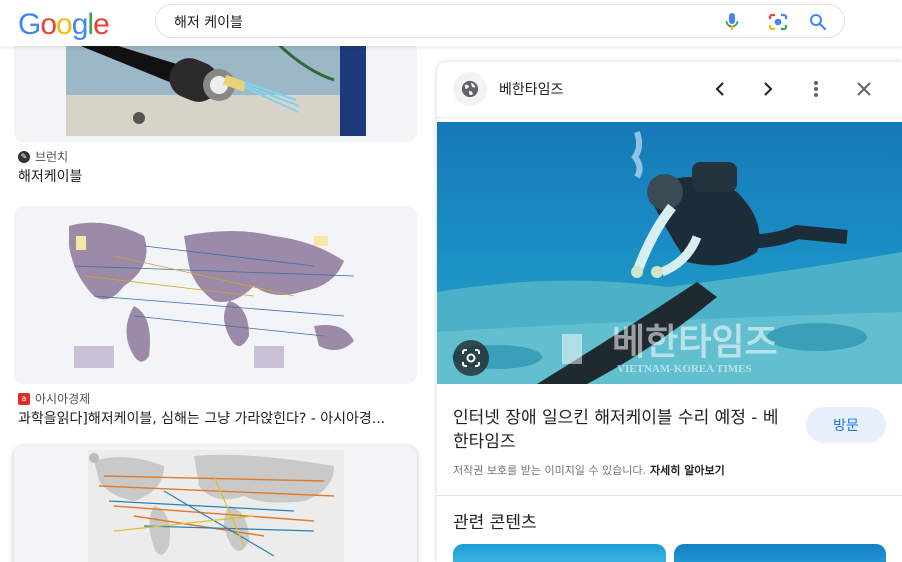 This screenshot has width=902, height=562. What do you see at coordinates (24, 156) in the screenshot?
I see `brunch-favicon-icon: ✎` at bounding box center [24, 156].